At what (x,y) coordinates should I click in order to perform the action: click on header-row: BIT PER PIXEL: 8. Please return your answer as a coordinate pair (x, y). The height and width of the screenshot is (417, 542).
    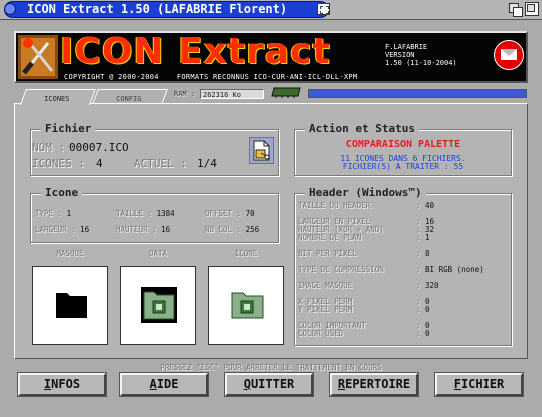
    Looking at the image, I should click on (364, 253).